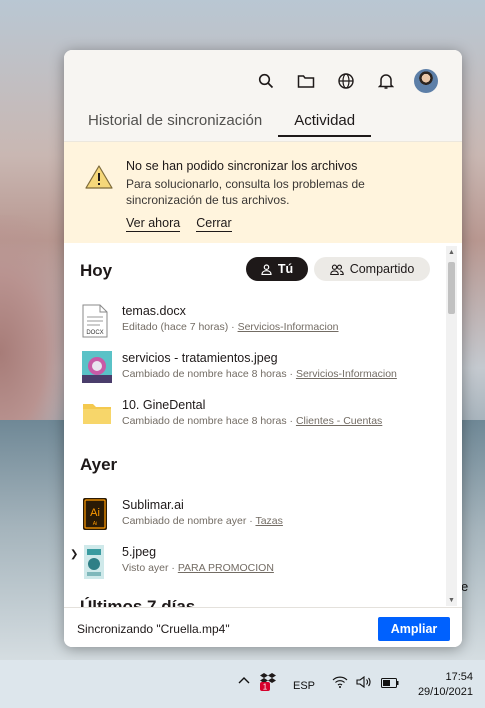  Describe the element at coordinates (96, 270) in the screenshot. I see `section-title-today: Hoy` at that location.